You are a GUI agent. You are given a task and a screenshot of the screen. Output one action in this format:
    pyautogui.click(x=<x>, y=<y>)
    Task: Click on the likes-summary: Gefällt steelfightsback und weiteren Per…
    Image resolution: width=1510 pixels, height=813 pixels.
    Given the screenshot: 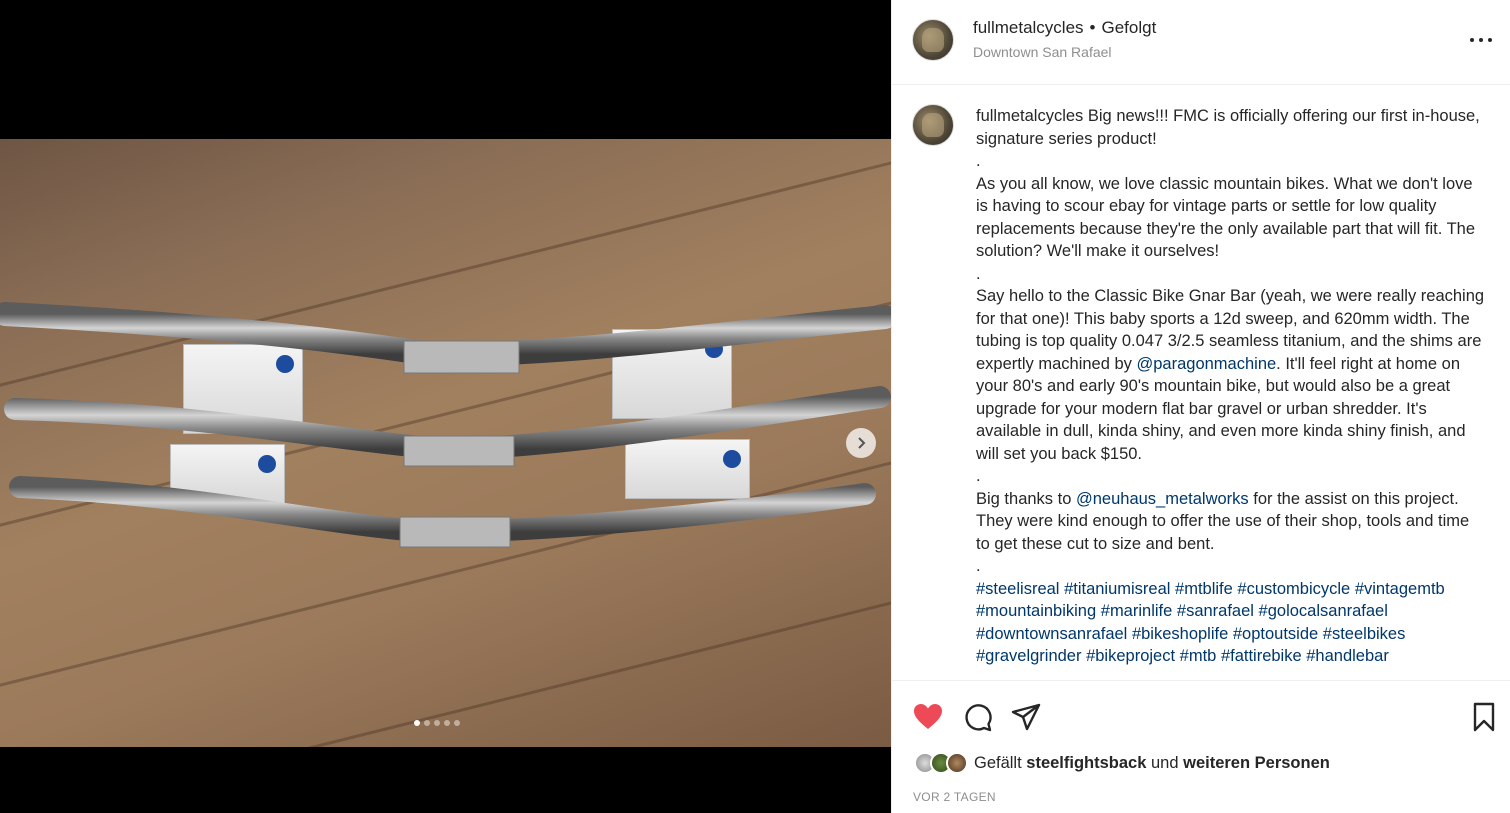 What is the action you would take?
    pyautogui.click(x=1152, y=763)
    